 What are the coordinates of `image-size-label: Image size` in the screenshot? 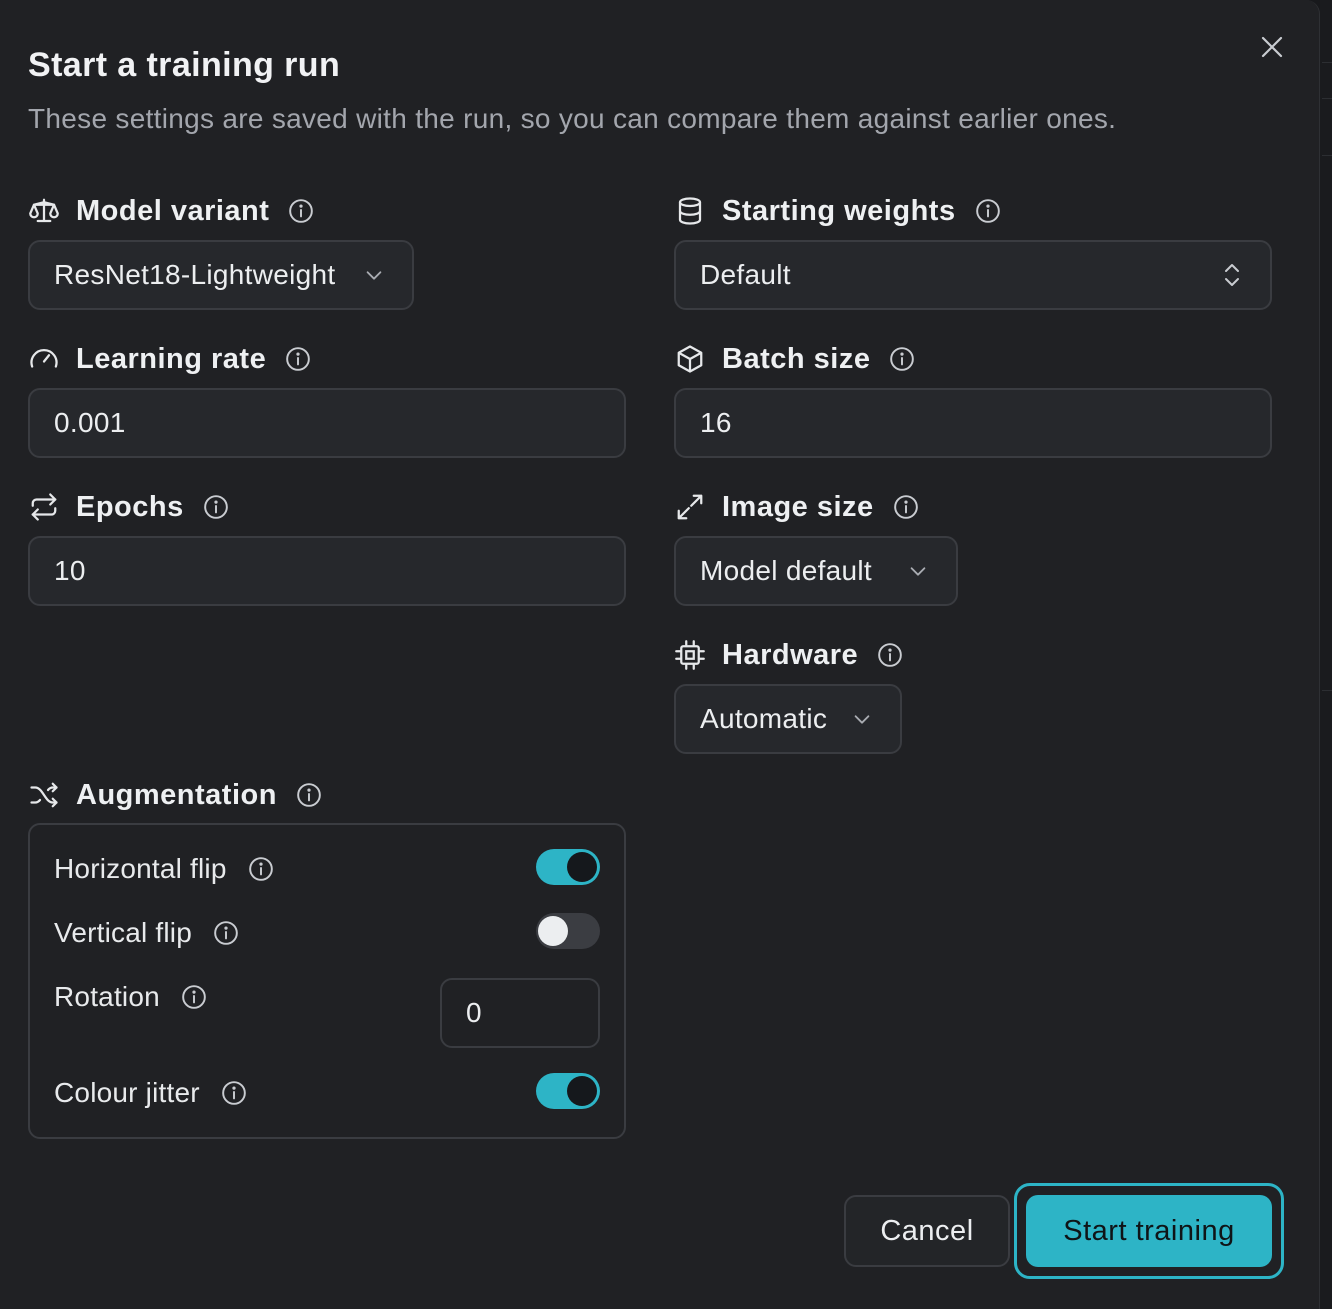 It's located at (797, 507).